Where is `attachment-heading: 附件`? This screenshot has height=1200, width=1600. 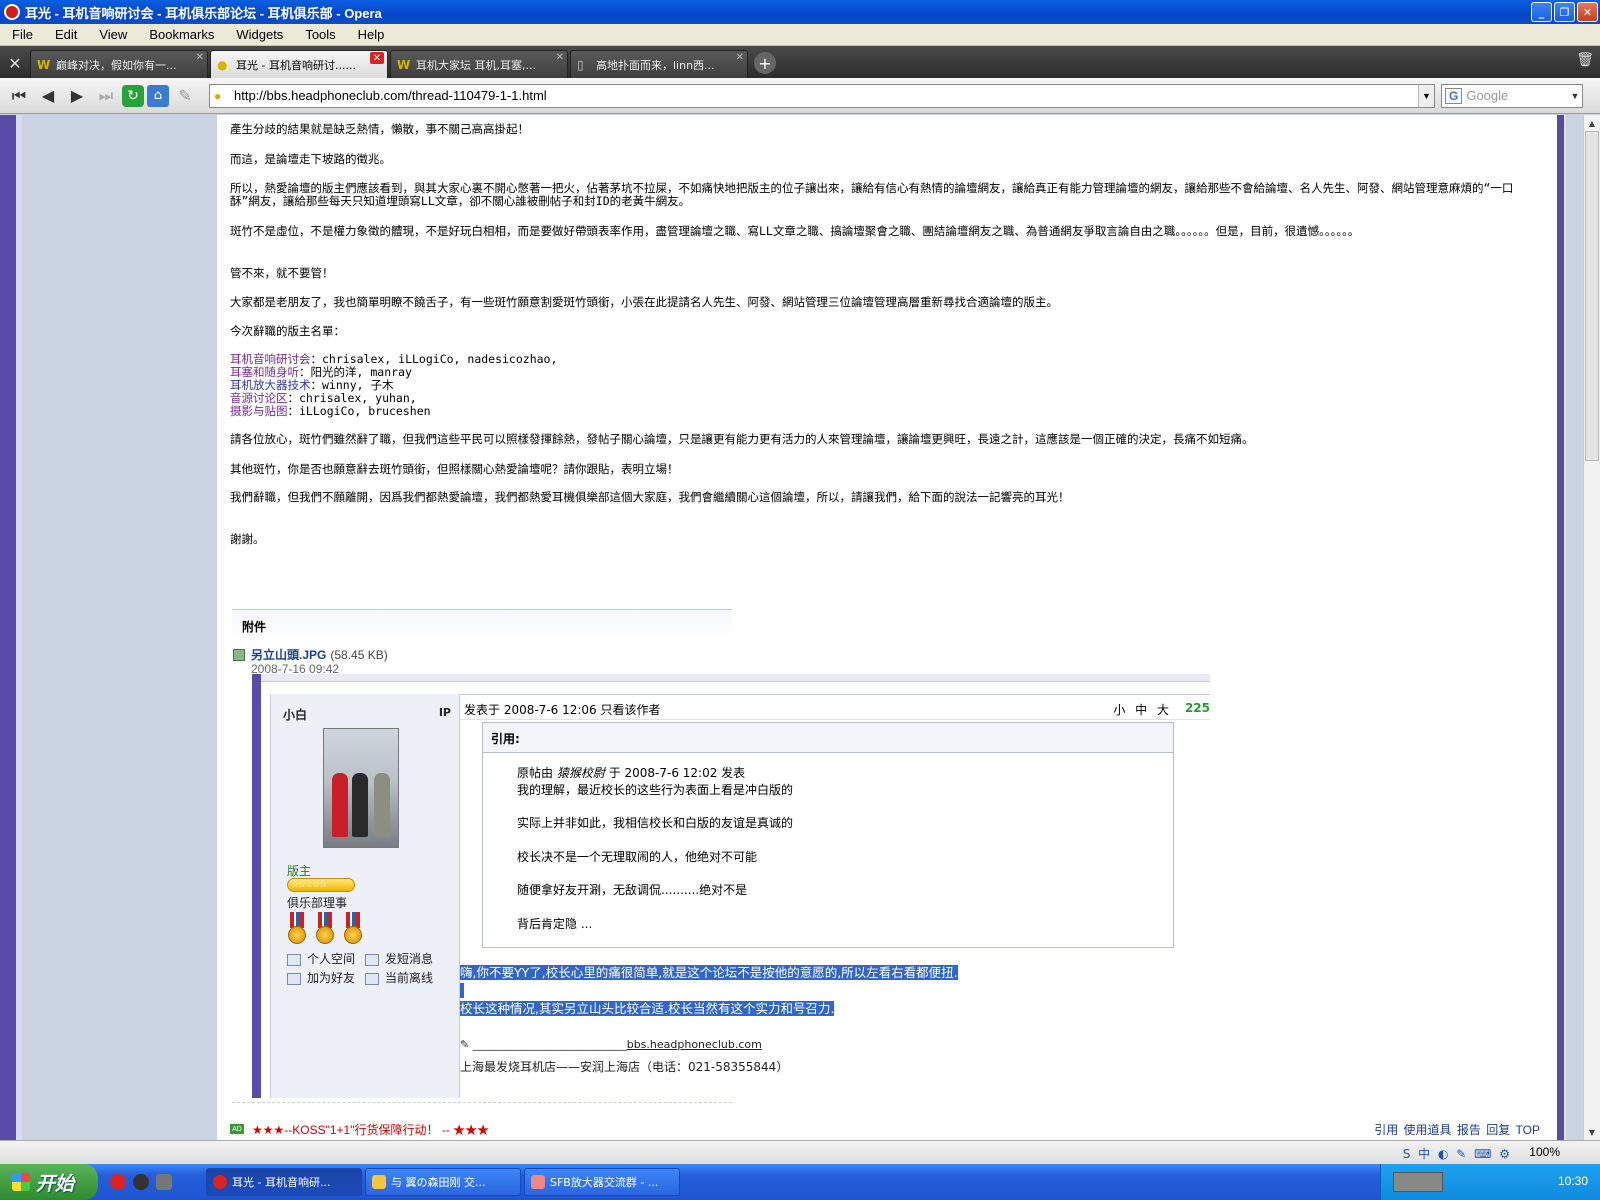 attachment-heading: 附件 is located at coordinates (482, 624).